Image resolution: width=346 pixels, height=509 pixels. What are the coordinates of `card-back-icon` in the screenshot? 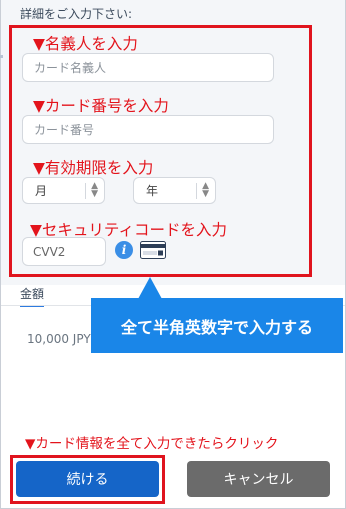 It's located at (153, 252).